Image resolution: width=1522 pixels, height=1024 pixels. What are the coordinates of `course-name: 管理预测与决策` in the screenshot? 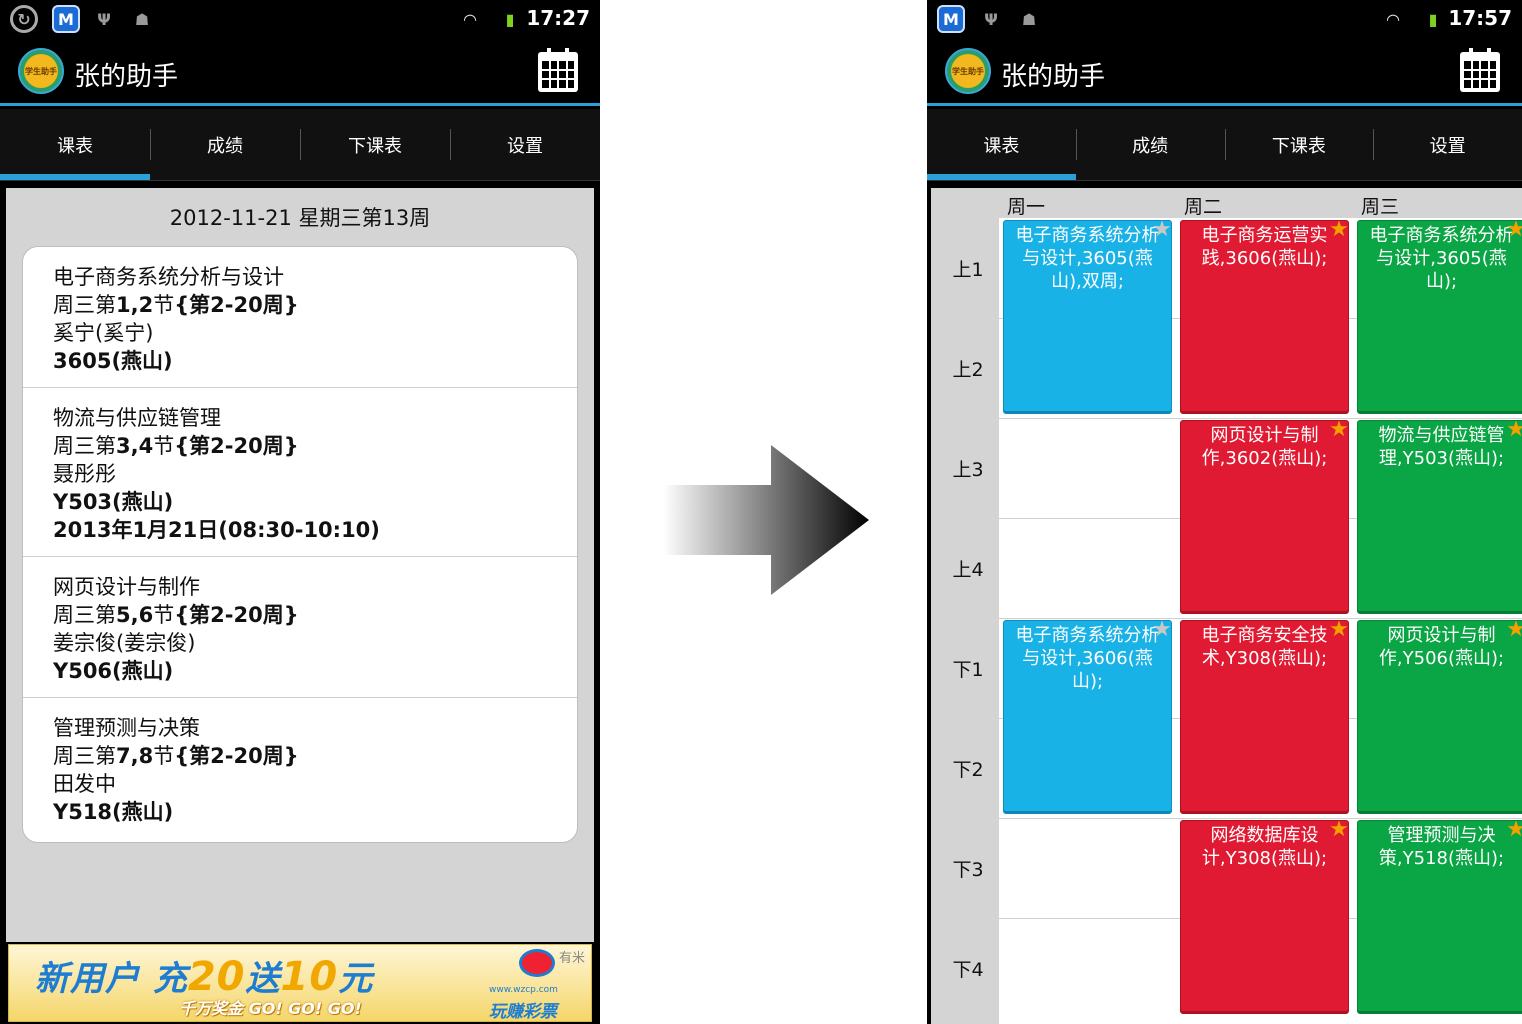 It's located at (126, 728).